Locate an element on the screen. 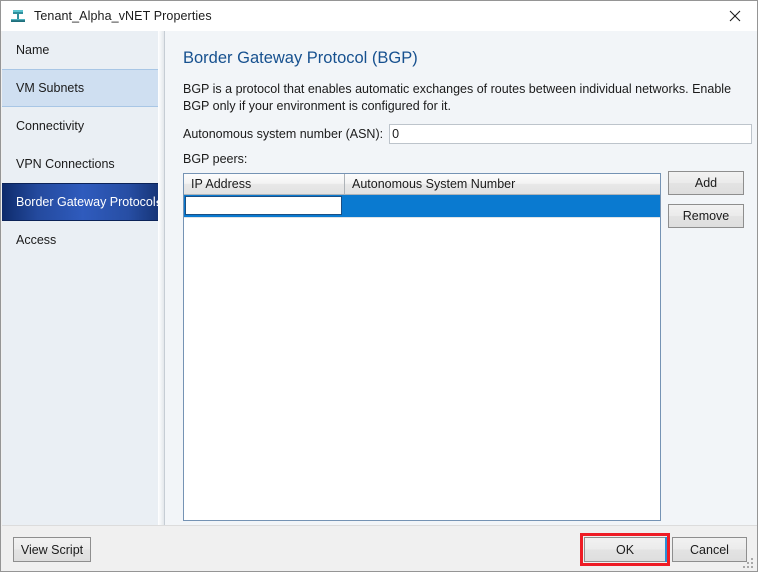 The height and width of the screenshot is (572, 758). sidebar-item-label: Name is located at coordinates (33, 50).